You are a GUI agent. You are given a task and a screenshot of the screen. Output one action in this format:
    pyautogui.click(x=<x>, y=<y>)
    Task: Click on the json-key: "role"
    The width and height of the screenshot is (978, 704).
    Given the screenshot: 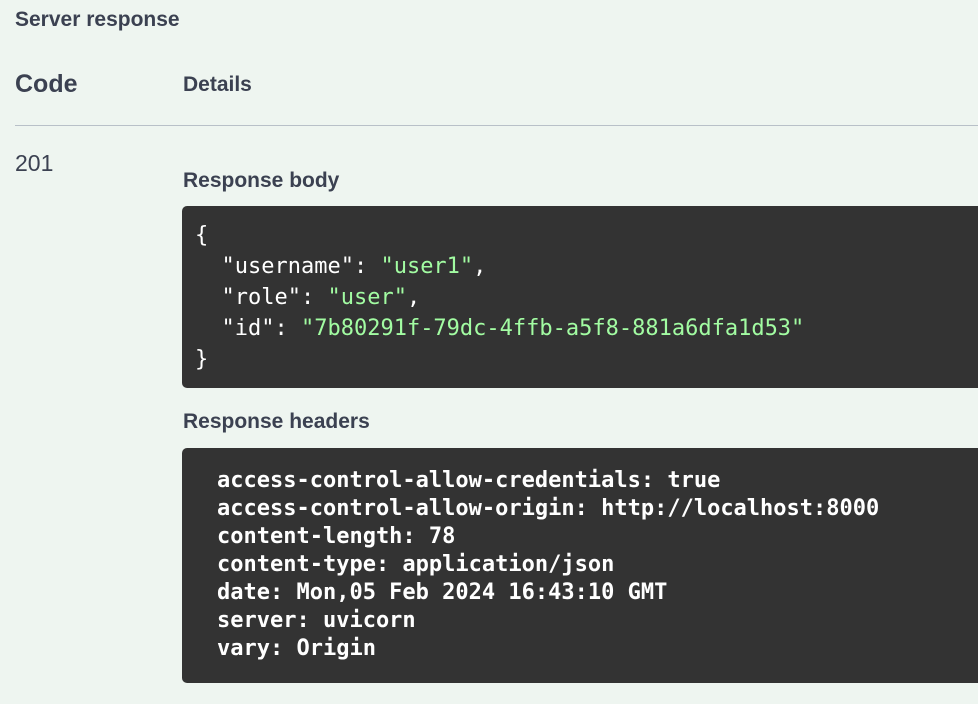 What is the action you would take?
    pyautogui.click(x=261, y=297)
    